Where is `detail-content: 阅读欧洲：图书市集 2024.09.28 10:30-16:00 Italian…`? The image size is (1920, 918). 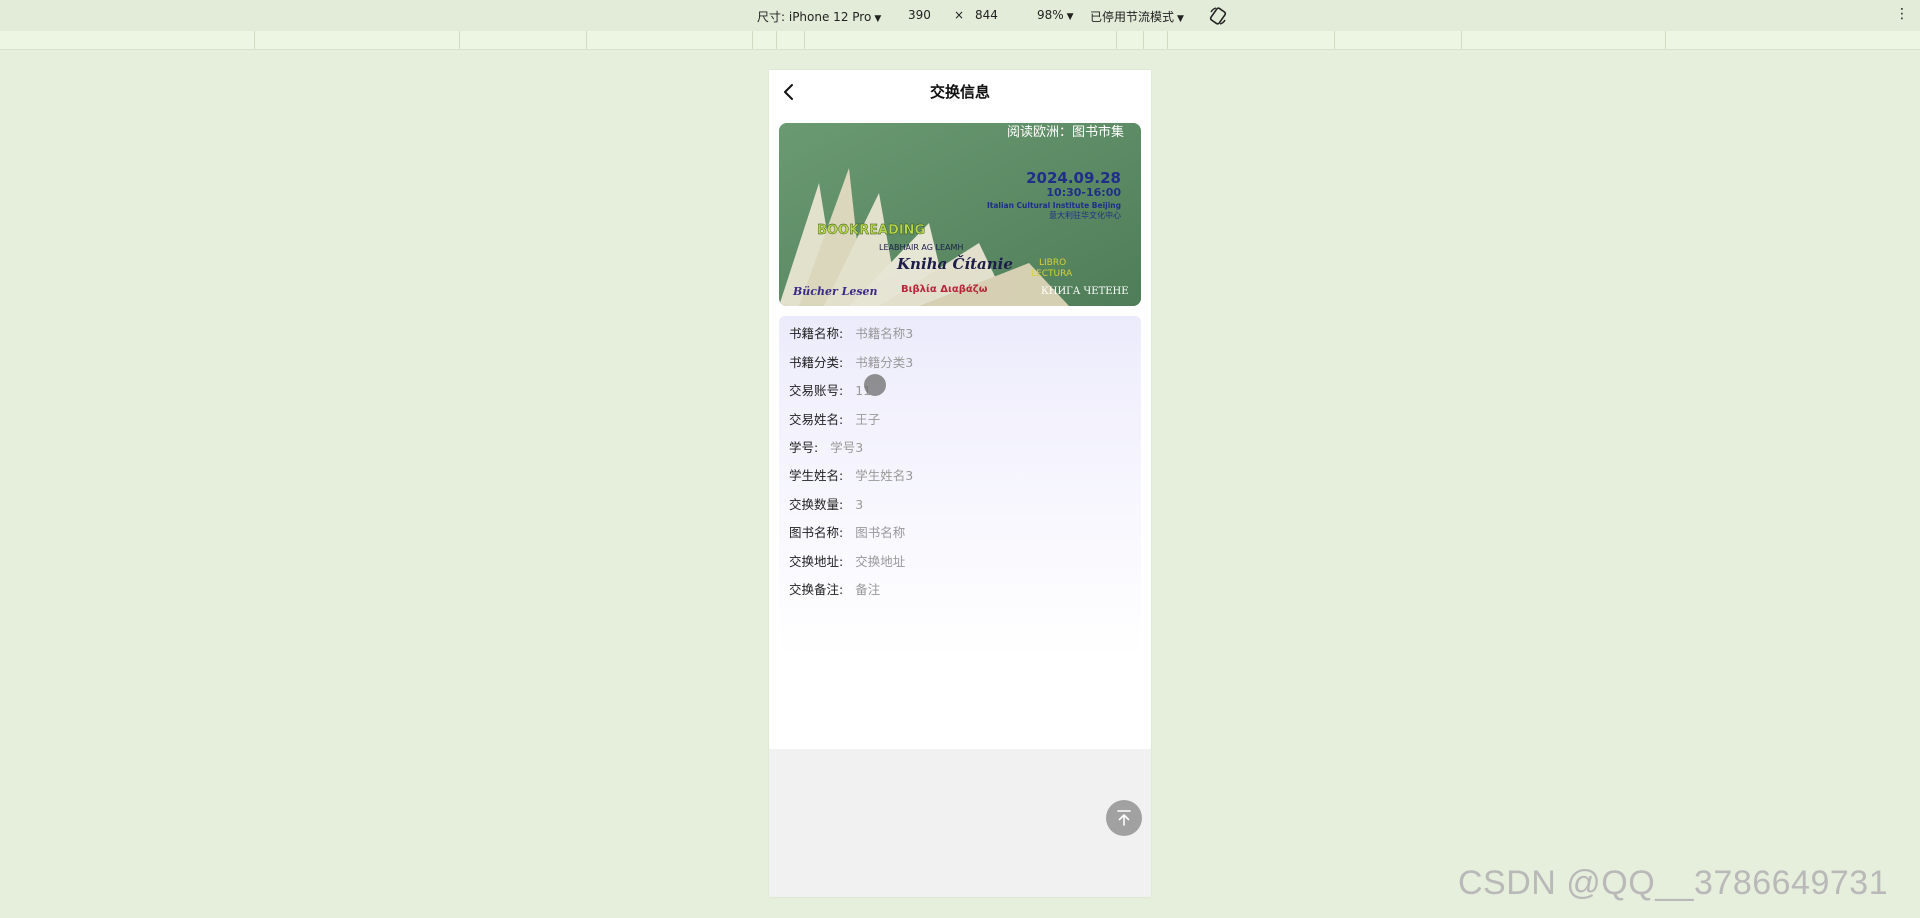
detail-content: 阅读欧洲：图书市集 2024.09.28 10:30-16:00 Italian… is located at coordinates (960, 431).